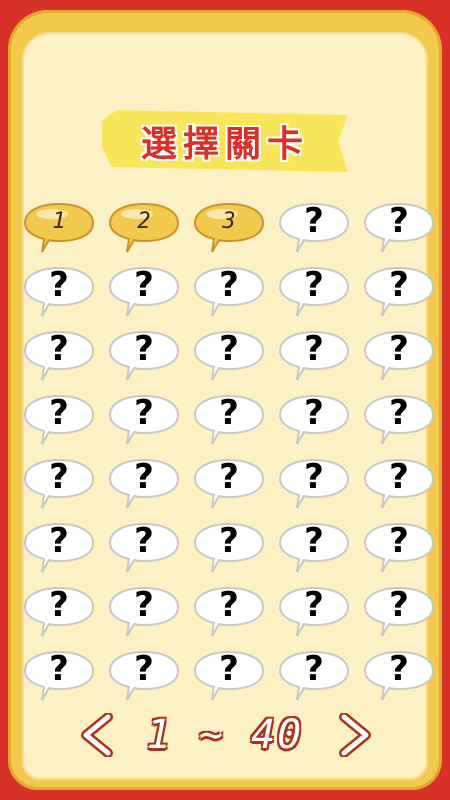  I want to click on level-label: 1, so click(59, 221).